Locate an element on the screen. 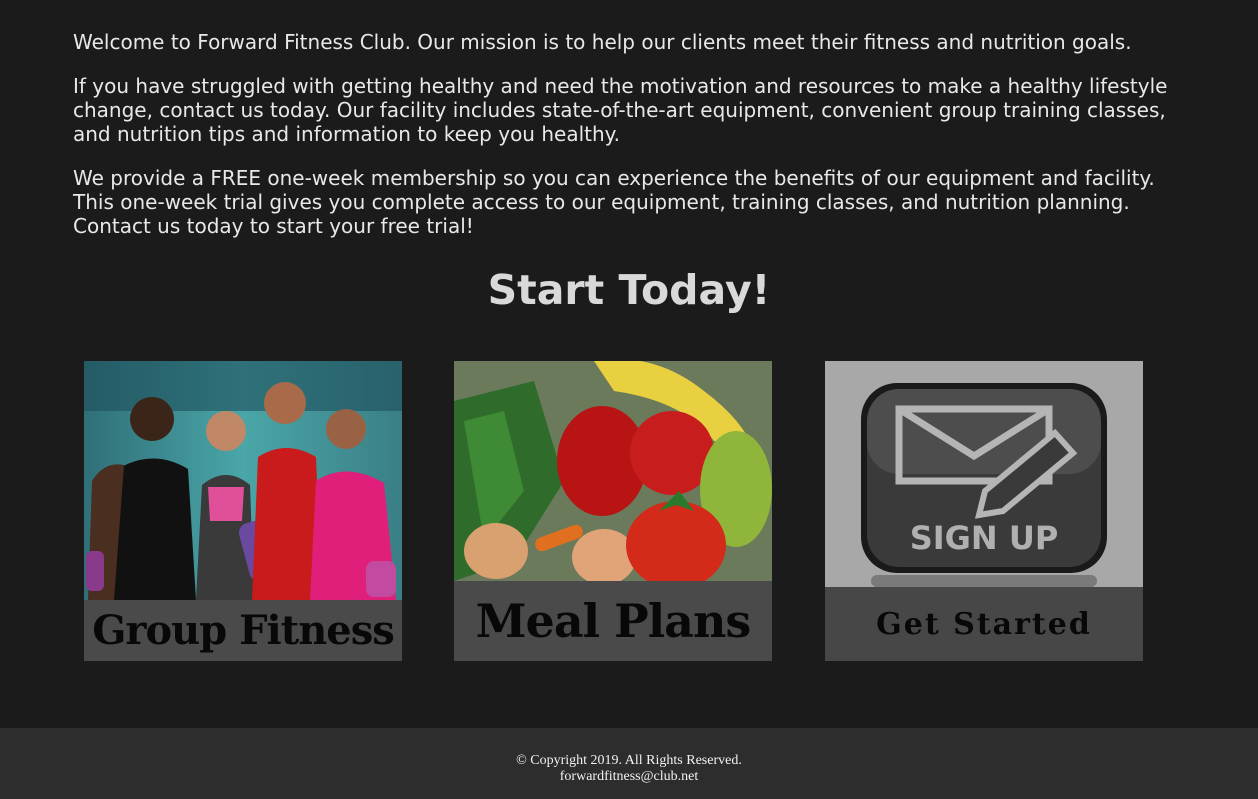  card-caption-meal-plans: Meal Plans is located at coordinates (613, 621).